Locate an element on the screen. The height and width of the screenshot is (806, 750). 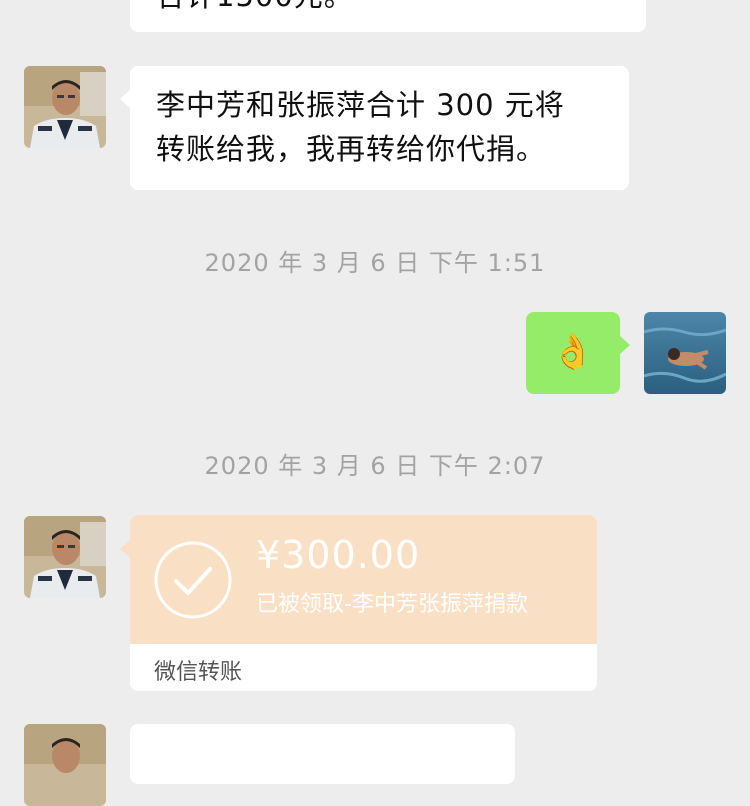
message-bubble-partial is located at coordinates (322, 754).